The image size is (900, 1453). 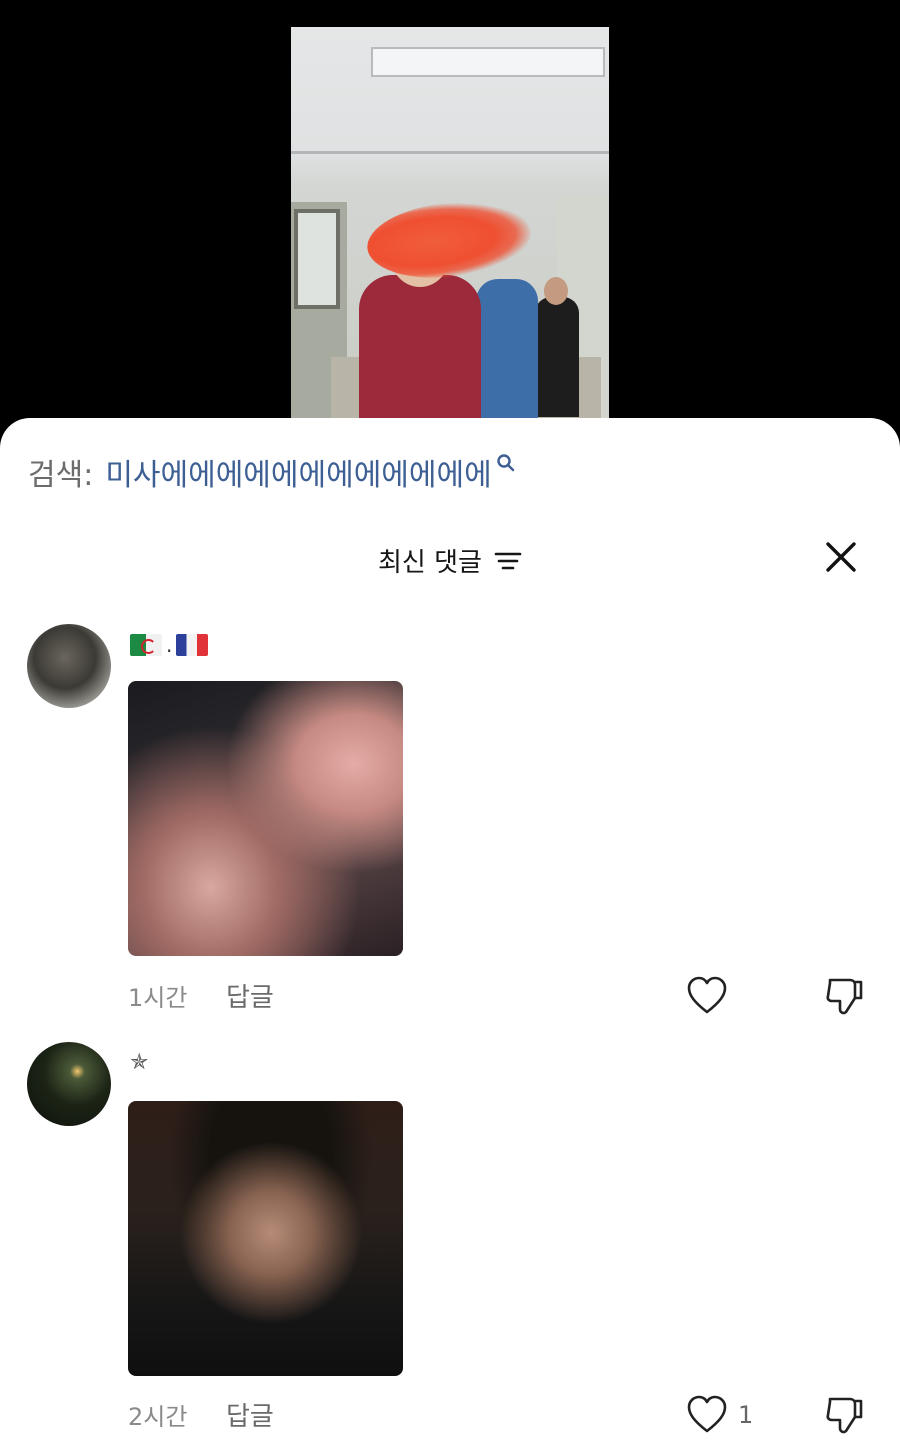 I want to click on sort-toggle: 최신 댓글, so click(x=450, y=560).